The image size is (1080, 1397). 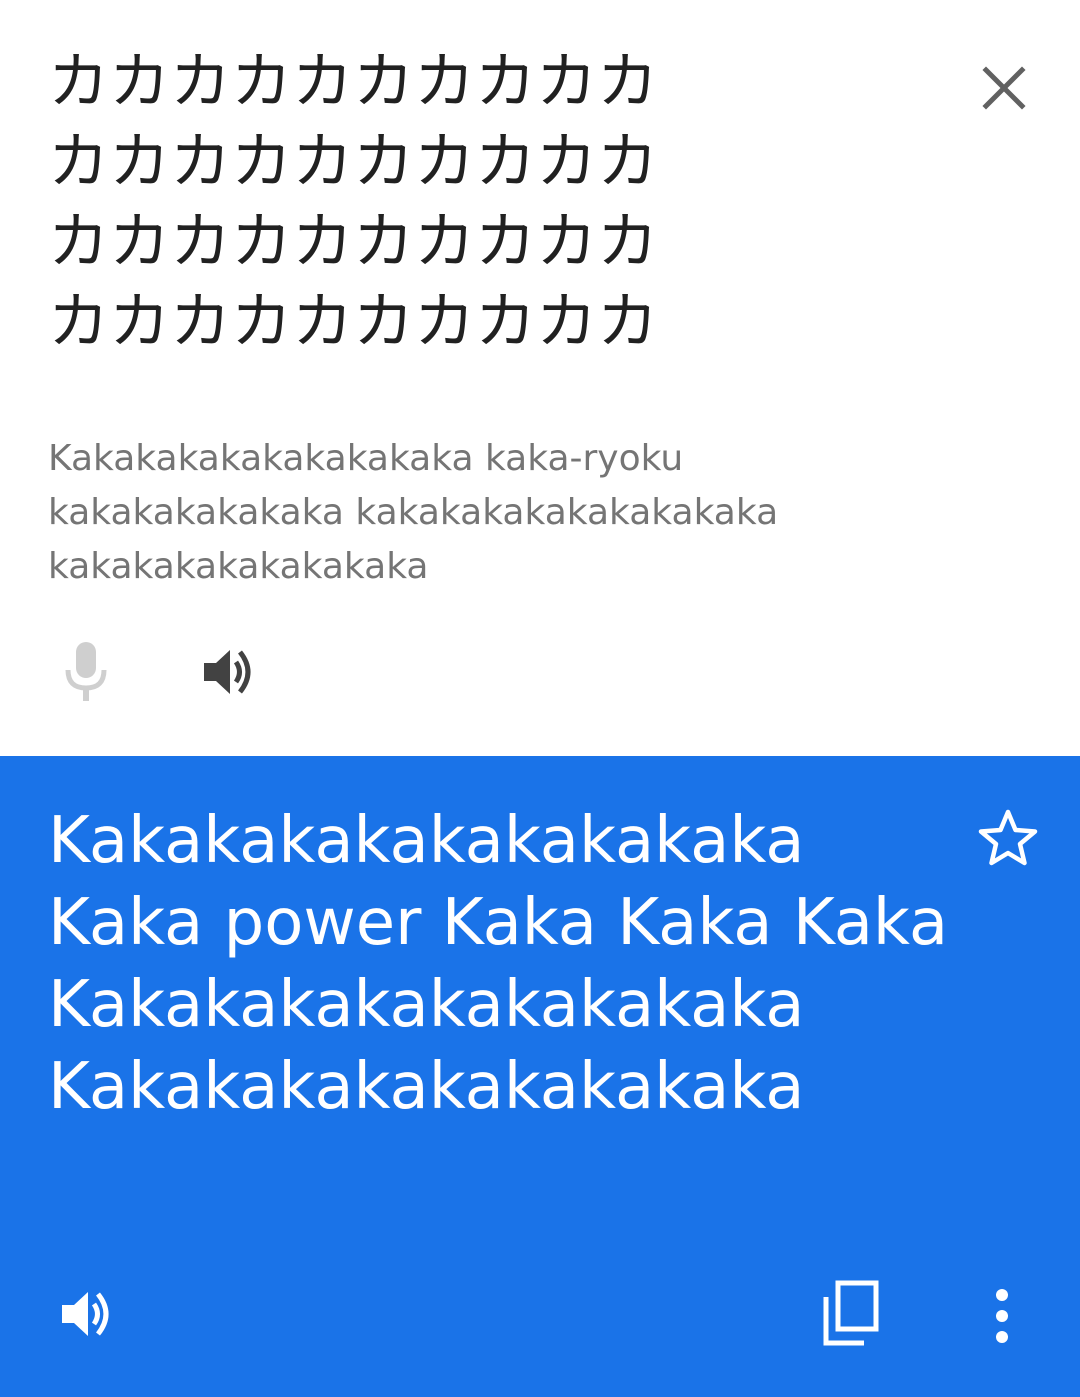 I want to click on clear-button, so click(x=1004, y=88).